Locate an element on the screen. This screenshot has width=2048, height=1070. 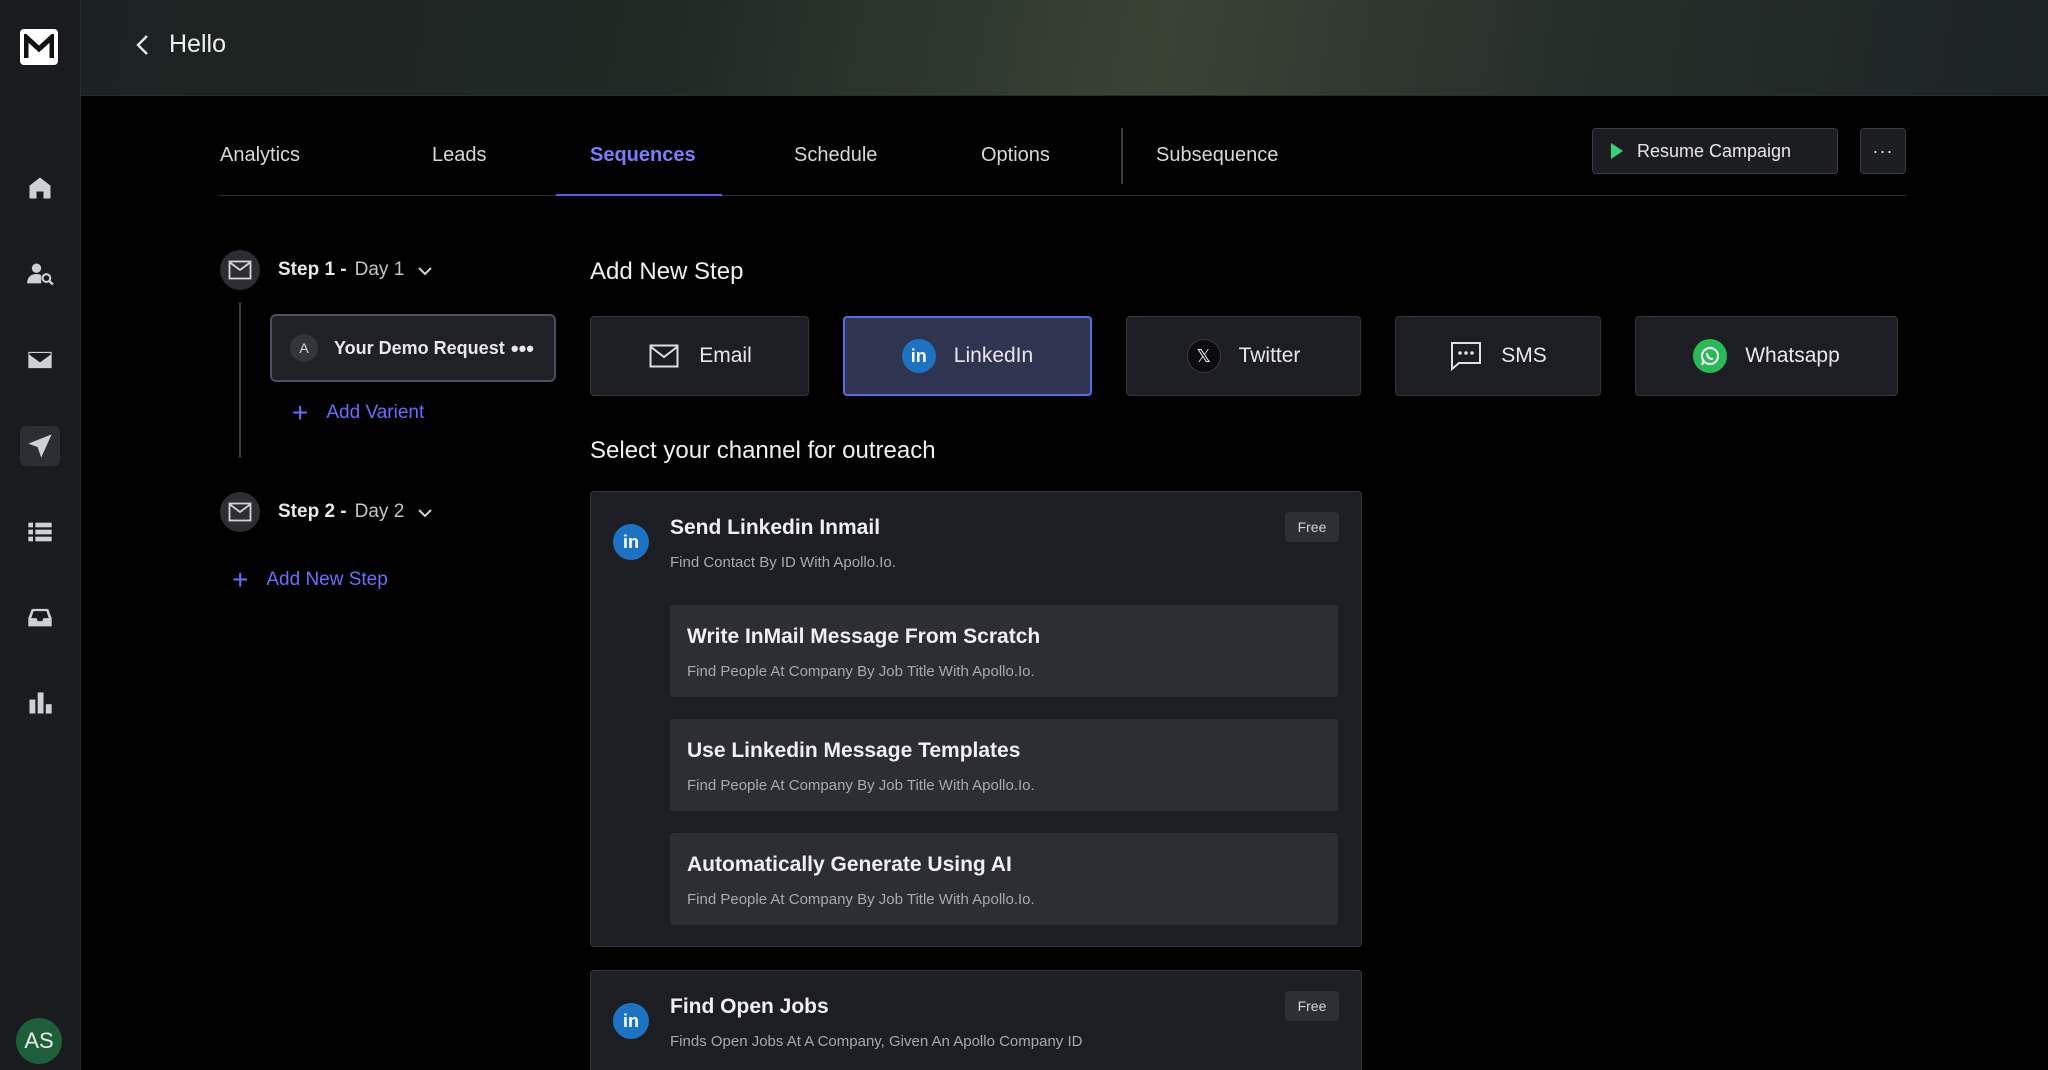
app-logo is located at coordinates (39, 47).